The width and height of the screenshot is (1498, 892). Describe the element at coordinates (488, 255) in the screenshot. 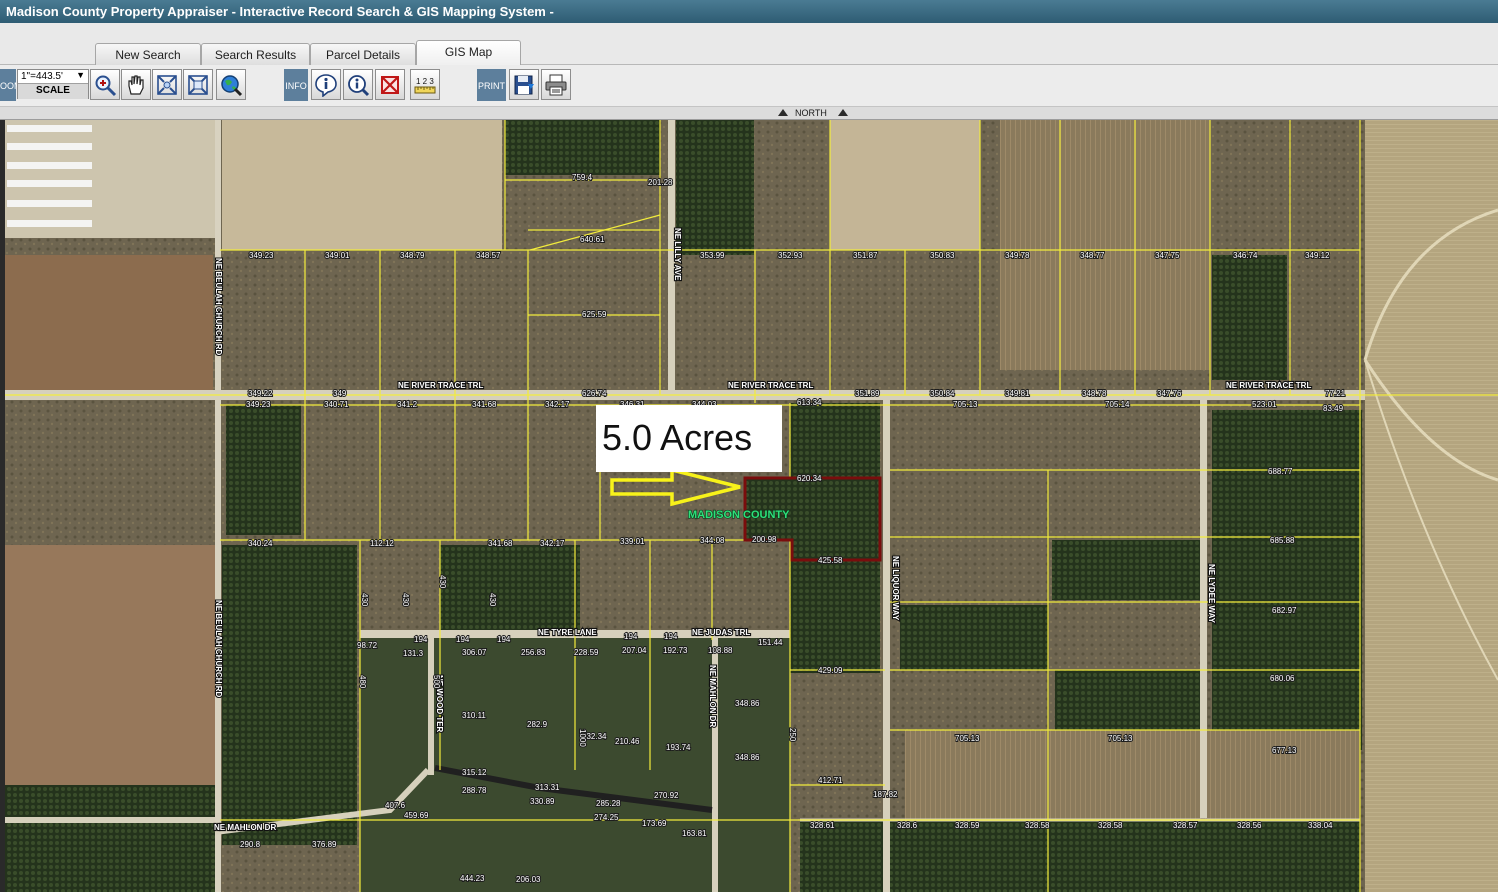

I see `parcel-dimension: 348.57` at that location.